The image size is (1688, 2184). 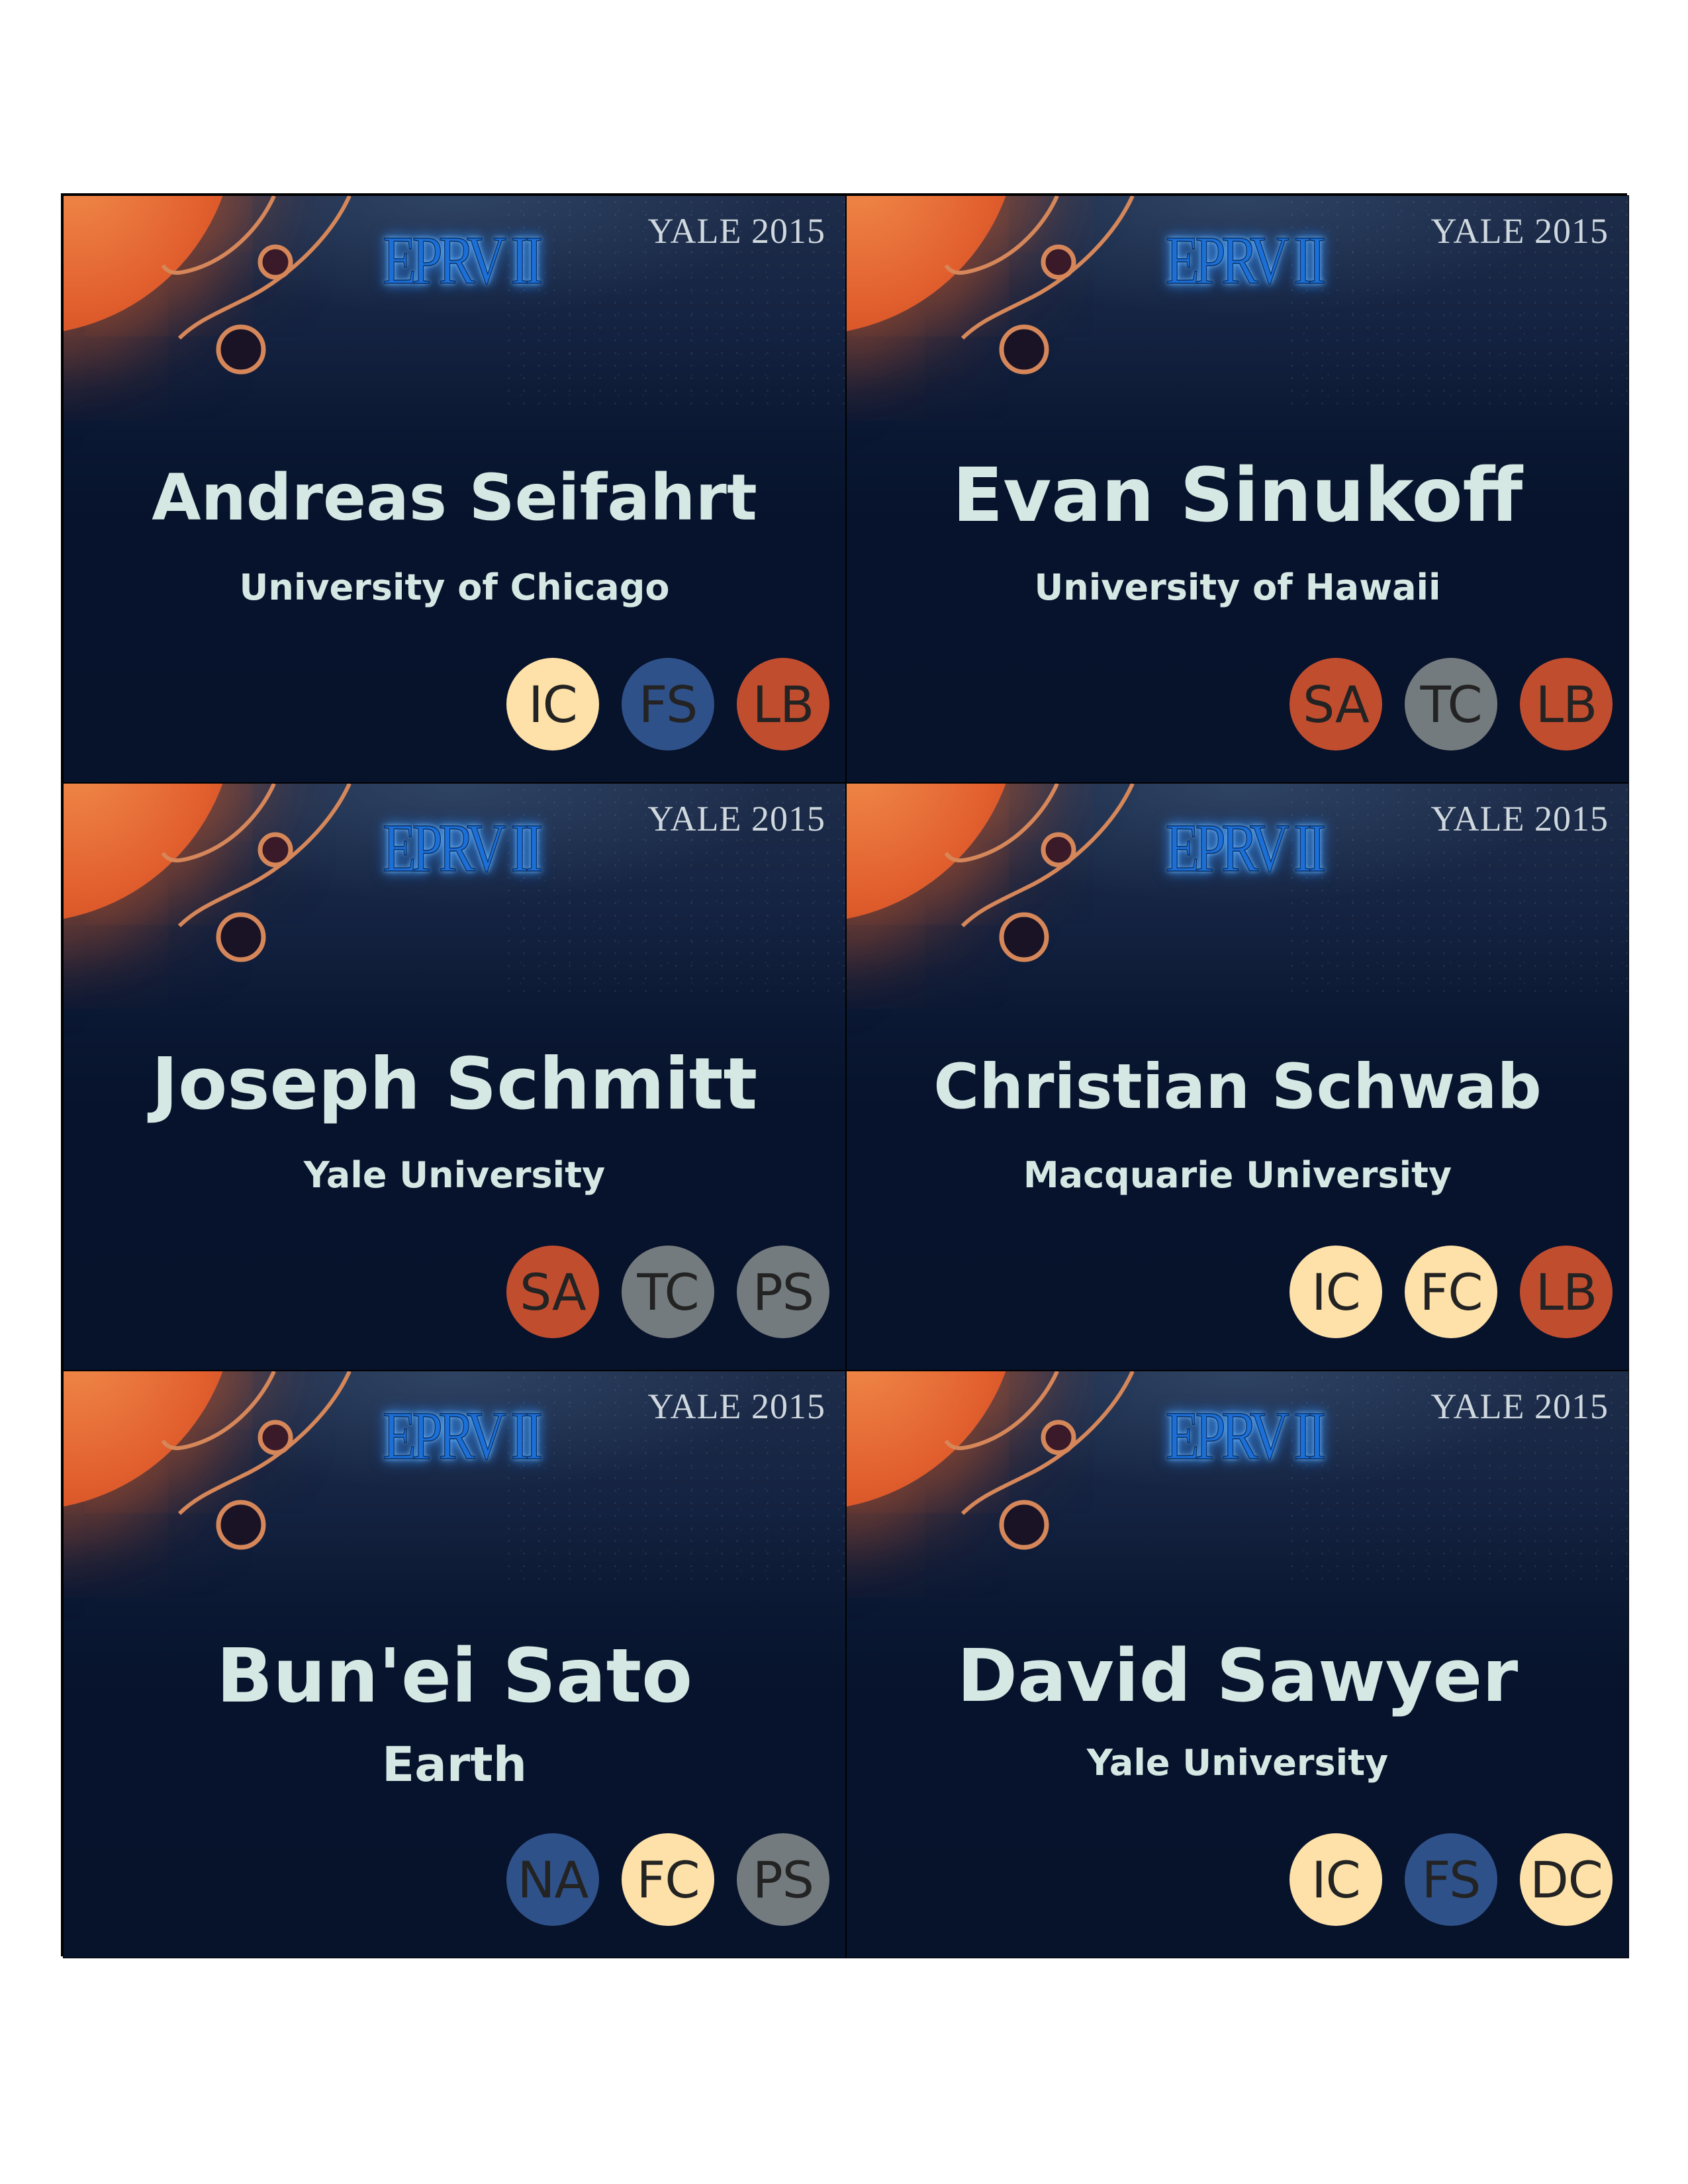 What do you see at coordinates (454, 587) in the screenshot?
I see `attendee-affiliation: University of Chicago` at bounding box center [454, 587].